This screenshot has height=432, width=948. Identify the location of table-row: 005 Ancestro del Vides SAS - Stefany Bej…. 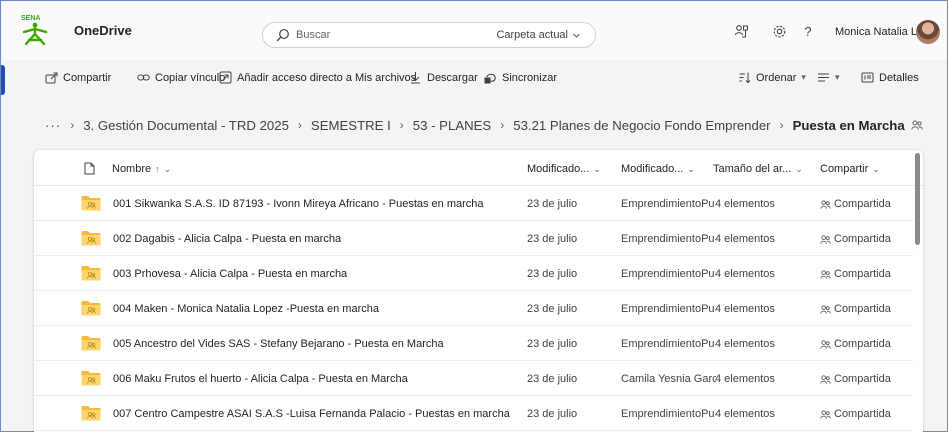
(474, 343).